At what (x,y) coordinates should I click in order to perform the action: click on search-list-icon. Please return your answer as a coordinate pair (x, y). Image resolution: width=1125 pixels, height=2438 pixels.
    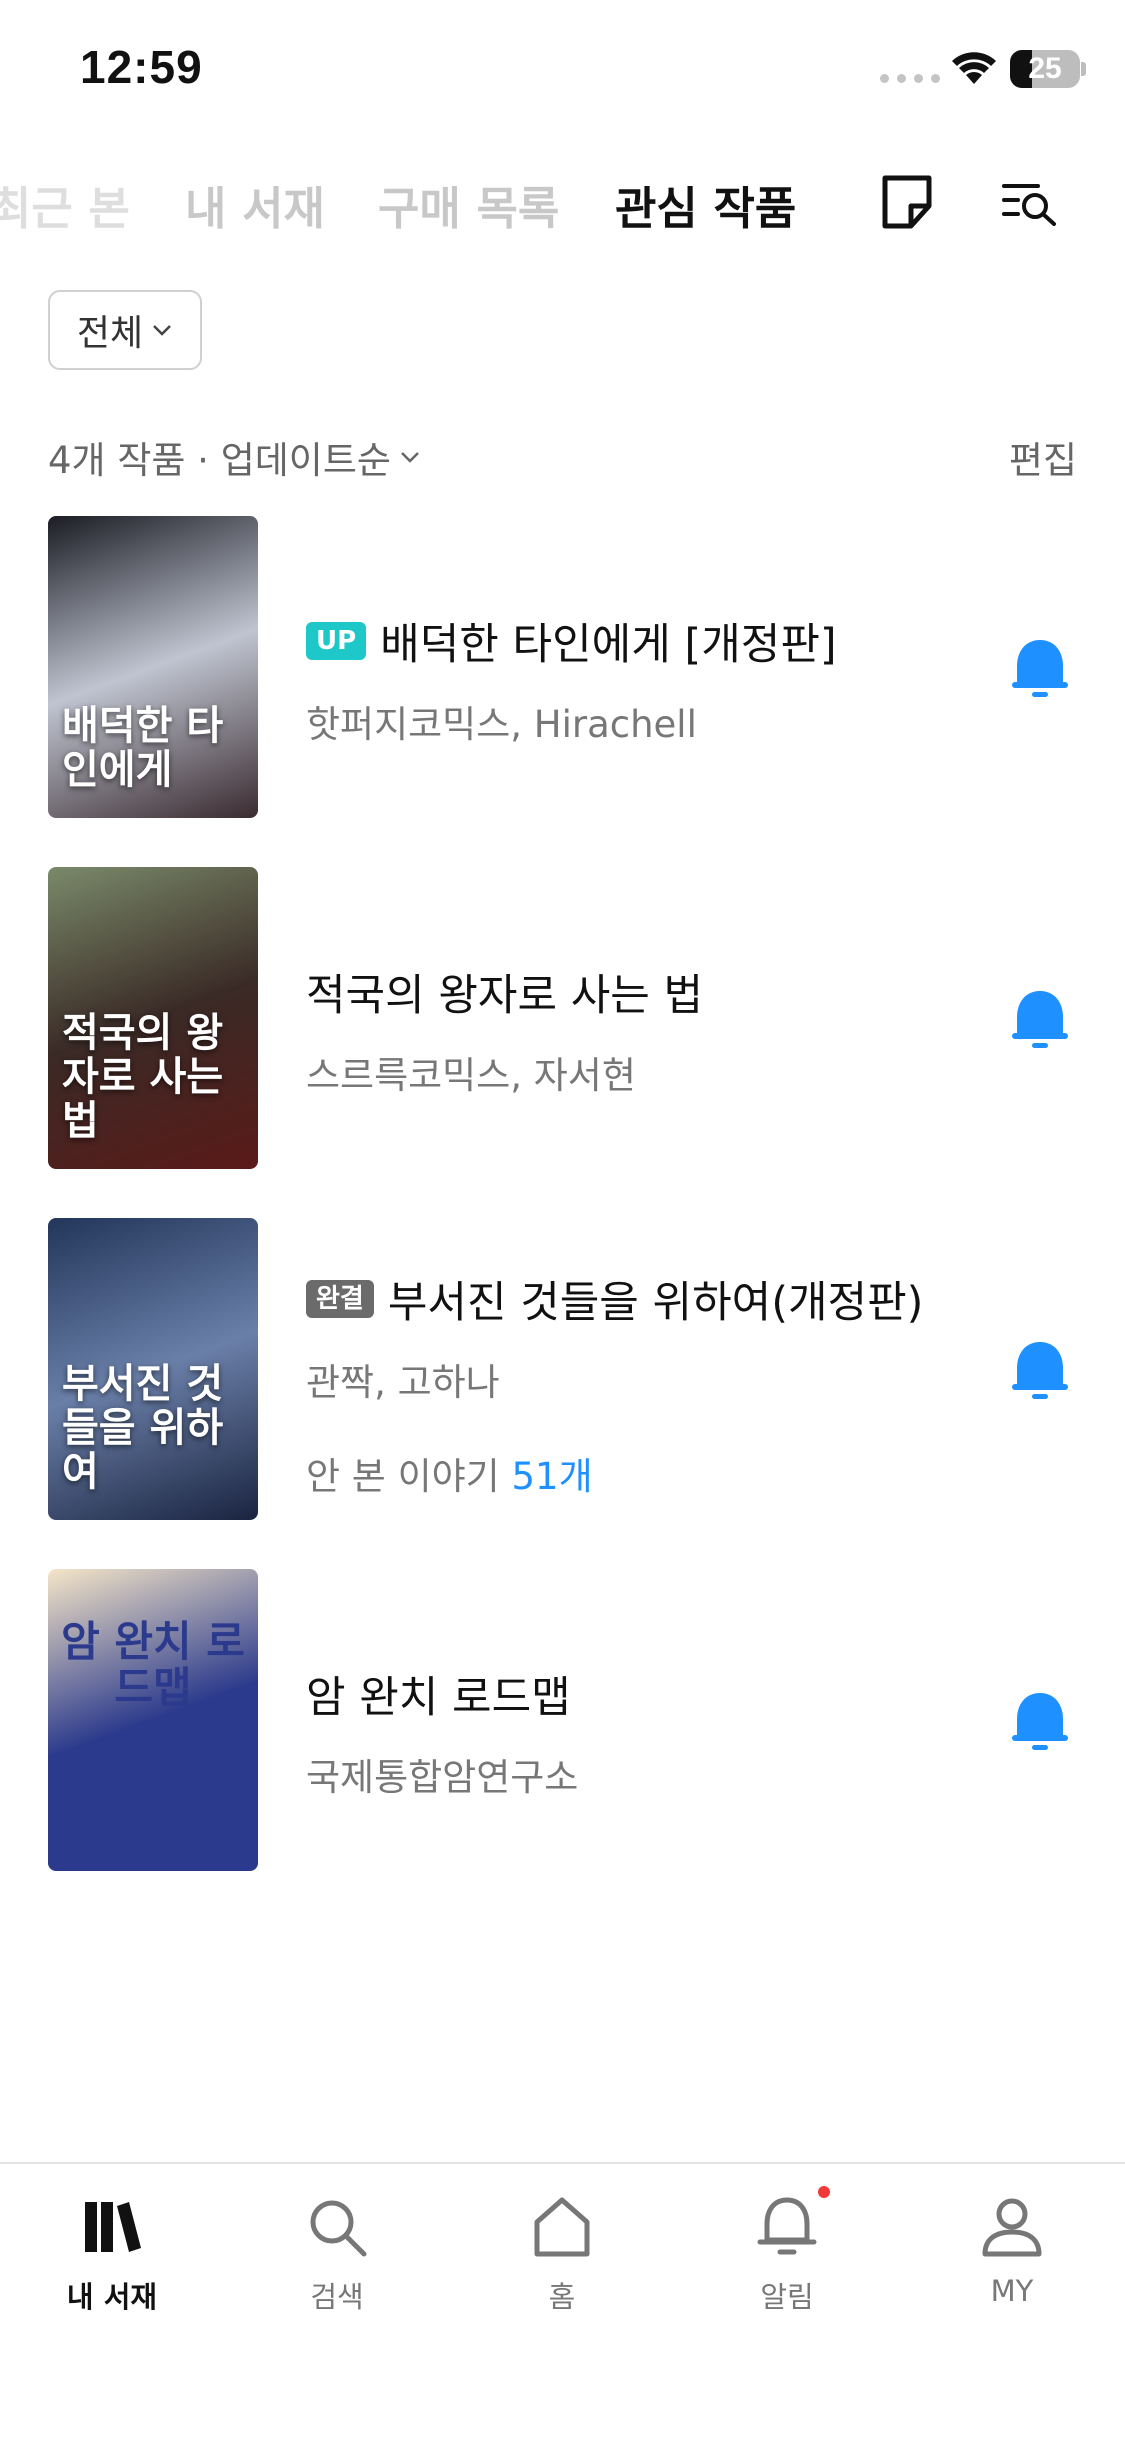
    Looking at the image, I should click on (1030, 202).